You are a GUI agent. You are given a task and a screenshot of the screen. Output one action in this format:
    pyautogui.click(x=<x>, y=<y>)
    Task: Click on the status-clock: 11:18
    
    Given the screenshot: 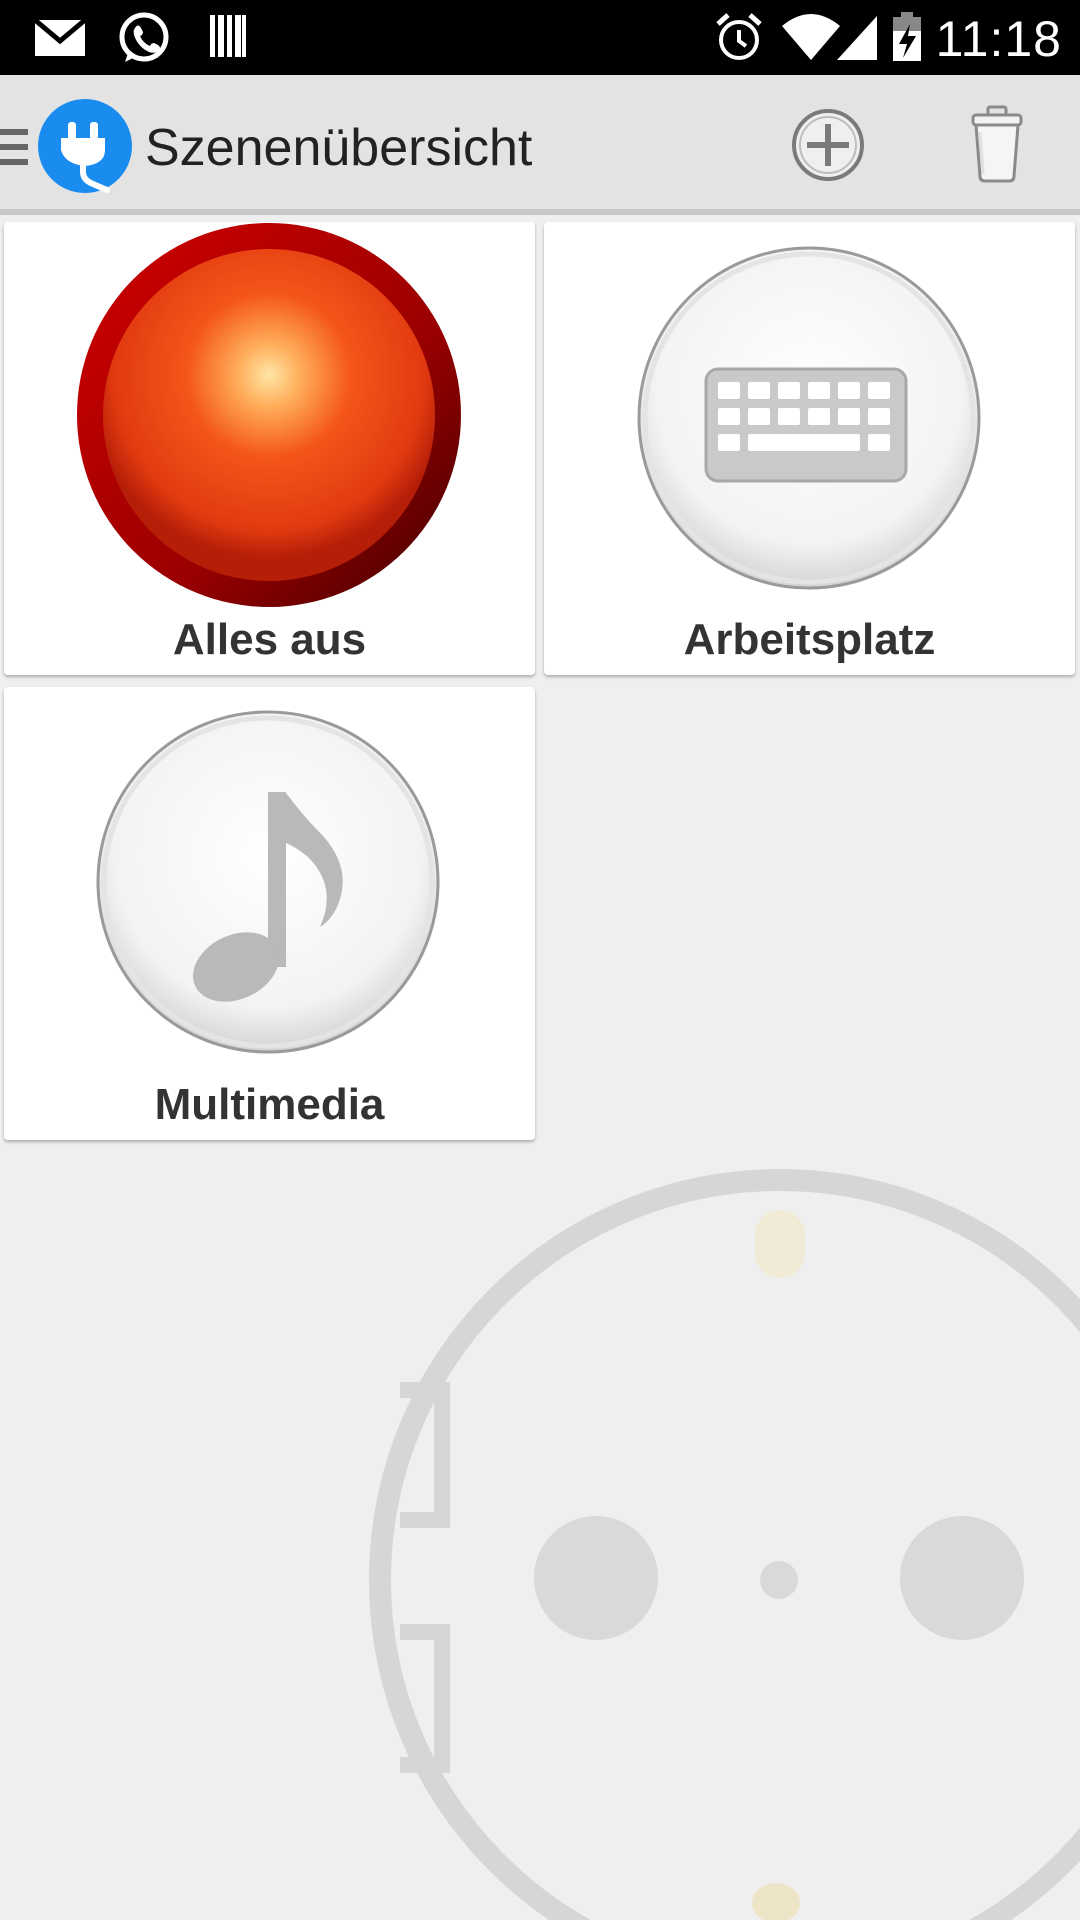 What is the action you would take?
    pyautogui.click(x=998, y=39)
    